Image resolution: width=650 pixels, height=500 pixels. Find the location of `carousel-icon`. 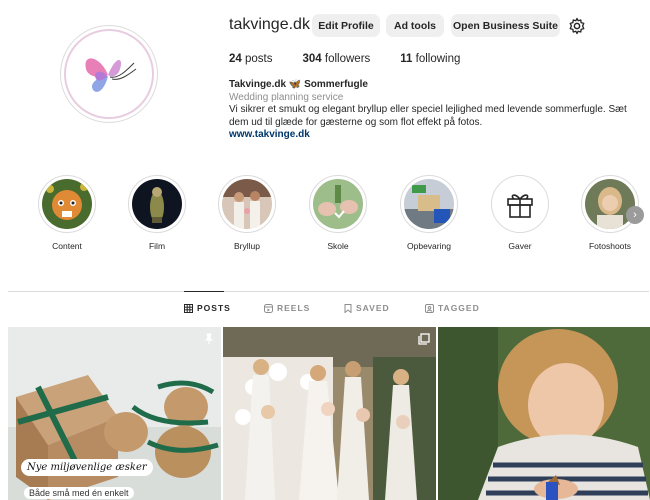

carousel-icon is located at coordinates (424, 339).